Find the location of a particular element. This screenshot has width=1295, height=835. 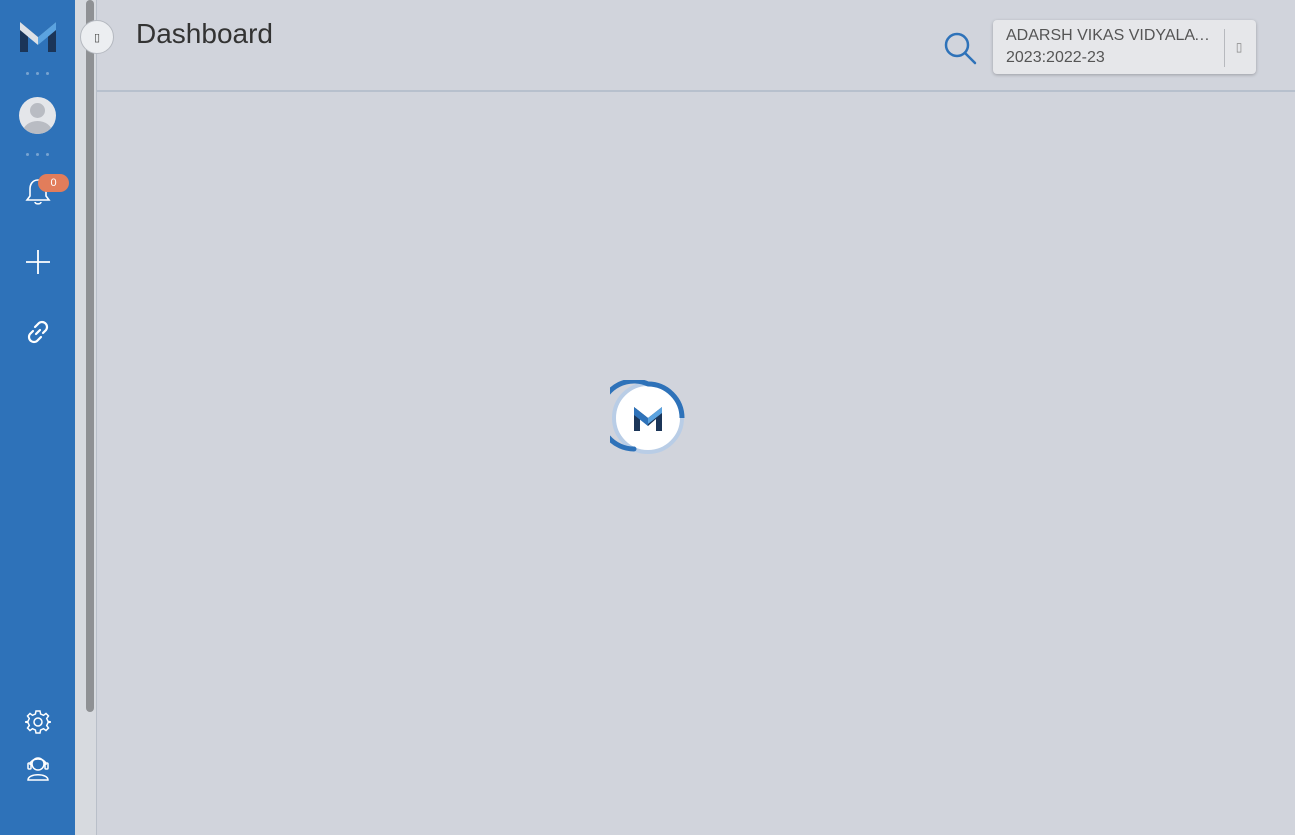

toggle-icon: ▯ is located at coordinates (97, 37).